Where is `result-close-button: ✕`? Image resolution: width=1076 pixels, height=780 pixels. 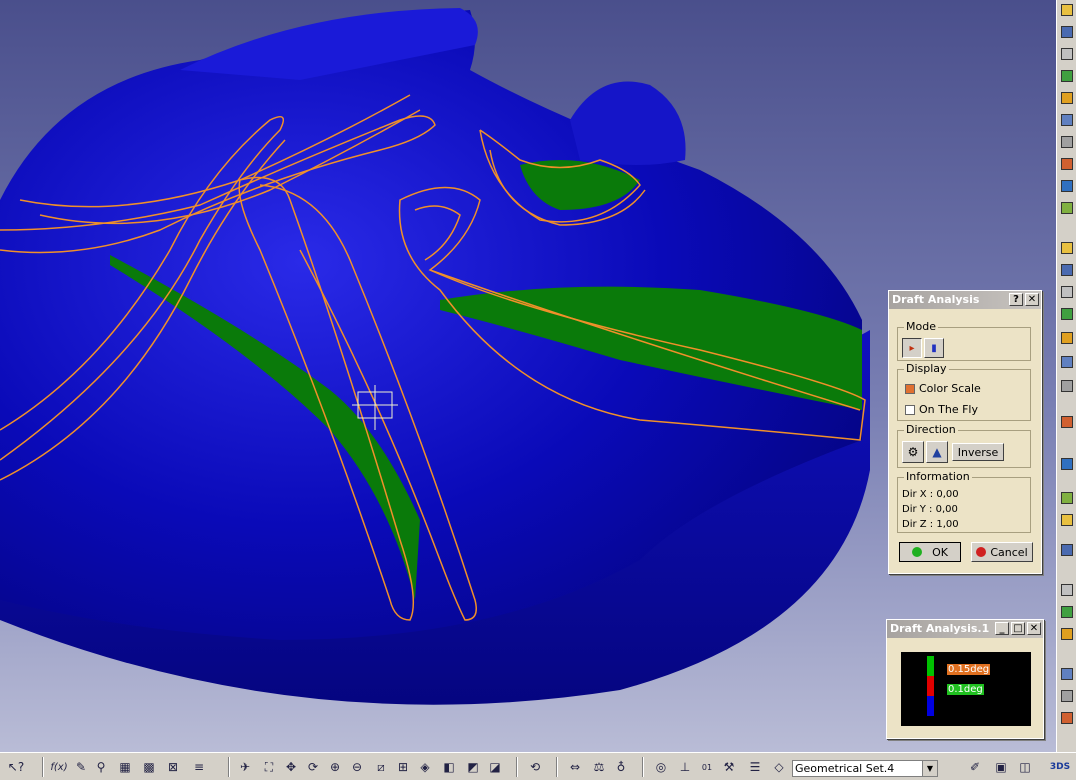 result-close-button: ✕ is located at coordinates (1034, 628).